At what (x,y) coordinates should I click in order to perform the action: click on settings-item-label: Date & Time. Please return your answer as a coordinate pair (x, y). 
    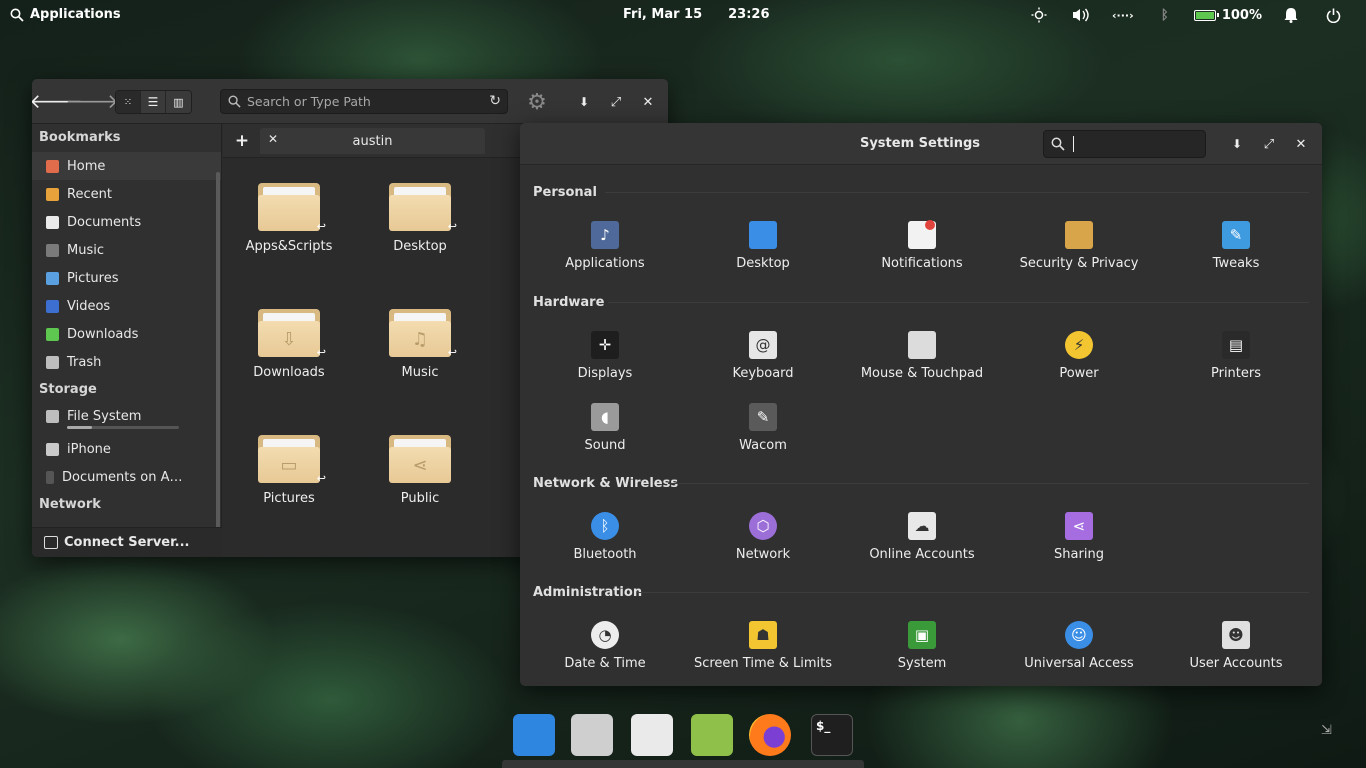
    Looking at the image, I should click on (605, 663).